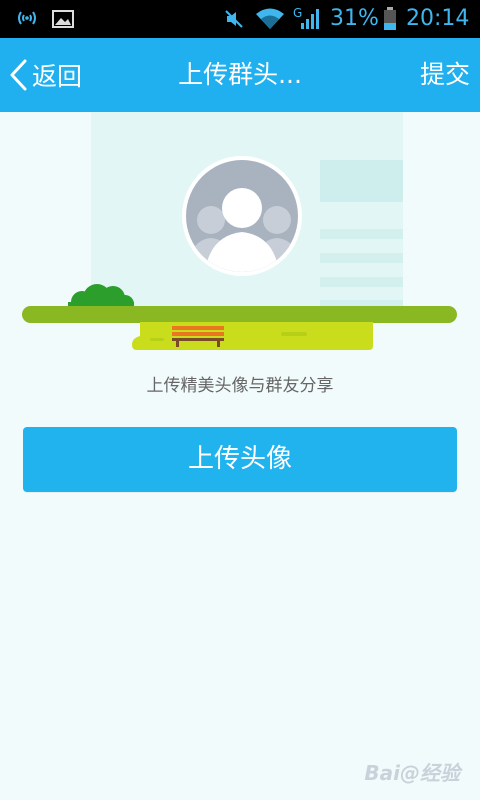 This screenshot has height=800, width=480. I want to click on wifi-icon, so click(270, 19).